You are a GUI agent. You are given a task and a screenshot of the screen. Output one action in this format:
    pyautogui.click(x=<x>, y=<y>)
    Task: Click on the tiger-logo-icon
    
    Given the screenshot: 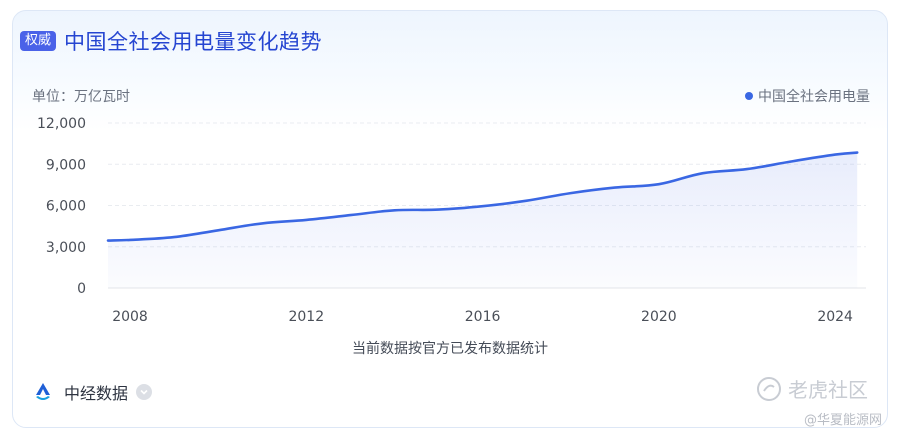 What is the action you would take?
    pyautogui.click(x=769, y=388)
    